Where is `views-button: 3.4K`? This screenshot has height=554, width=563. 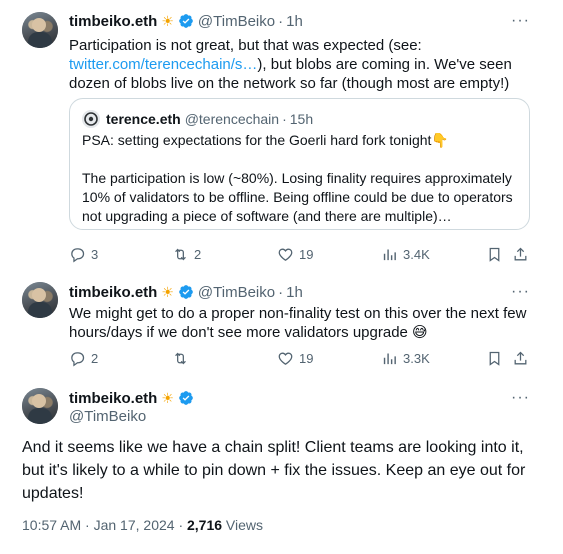 views-button: 3.4K is located at coordinates (405, 254).